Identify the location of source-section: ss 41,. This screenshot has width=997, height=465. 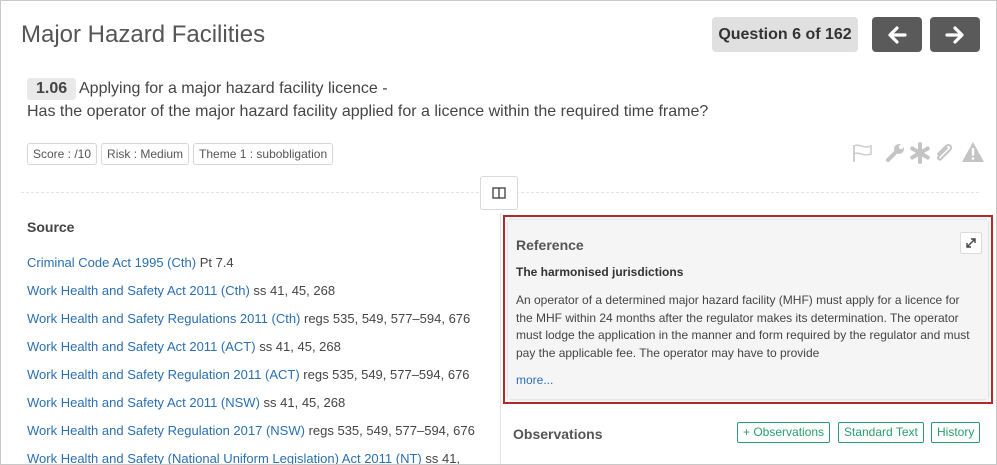
(441, 458).